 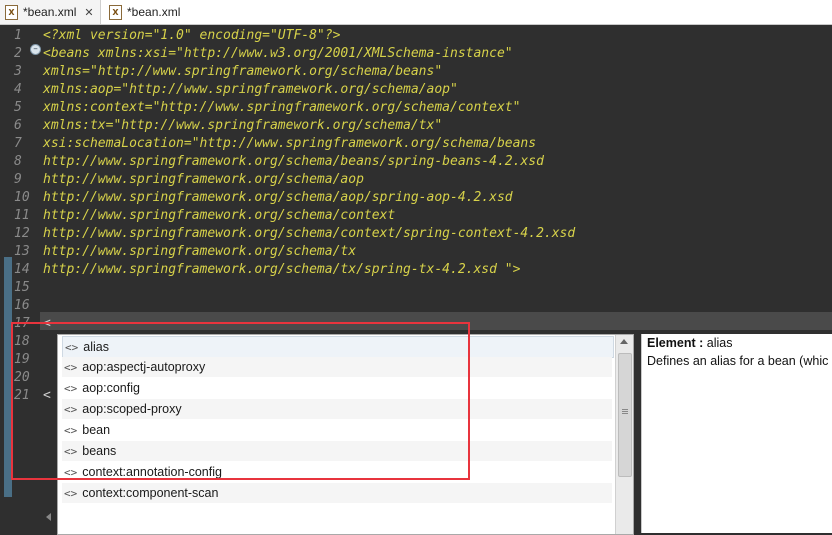 What do you see at coordinates (719, 343) in the screenshot?
I see `element-value: alias` at bounding box center [719, 343].